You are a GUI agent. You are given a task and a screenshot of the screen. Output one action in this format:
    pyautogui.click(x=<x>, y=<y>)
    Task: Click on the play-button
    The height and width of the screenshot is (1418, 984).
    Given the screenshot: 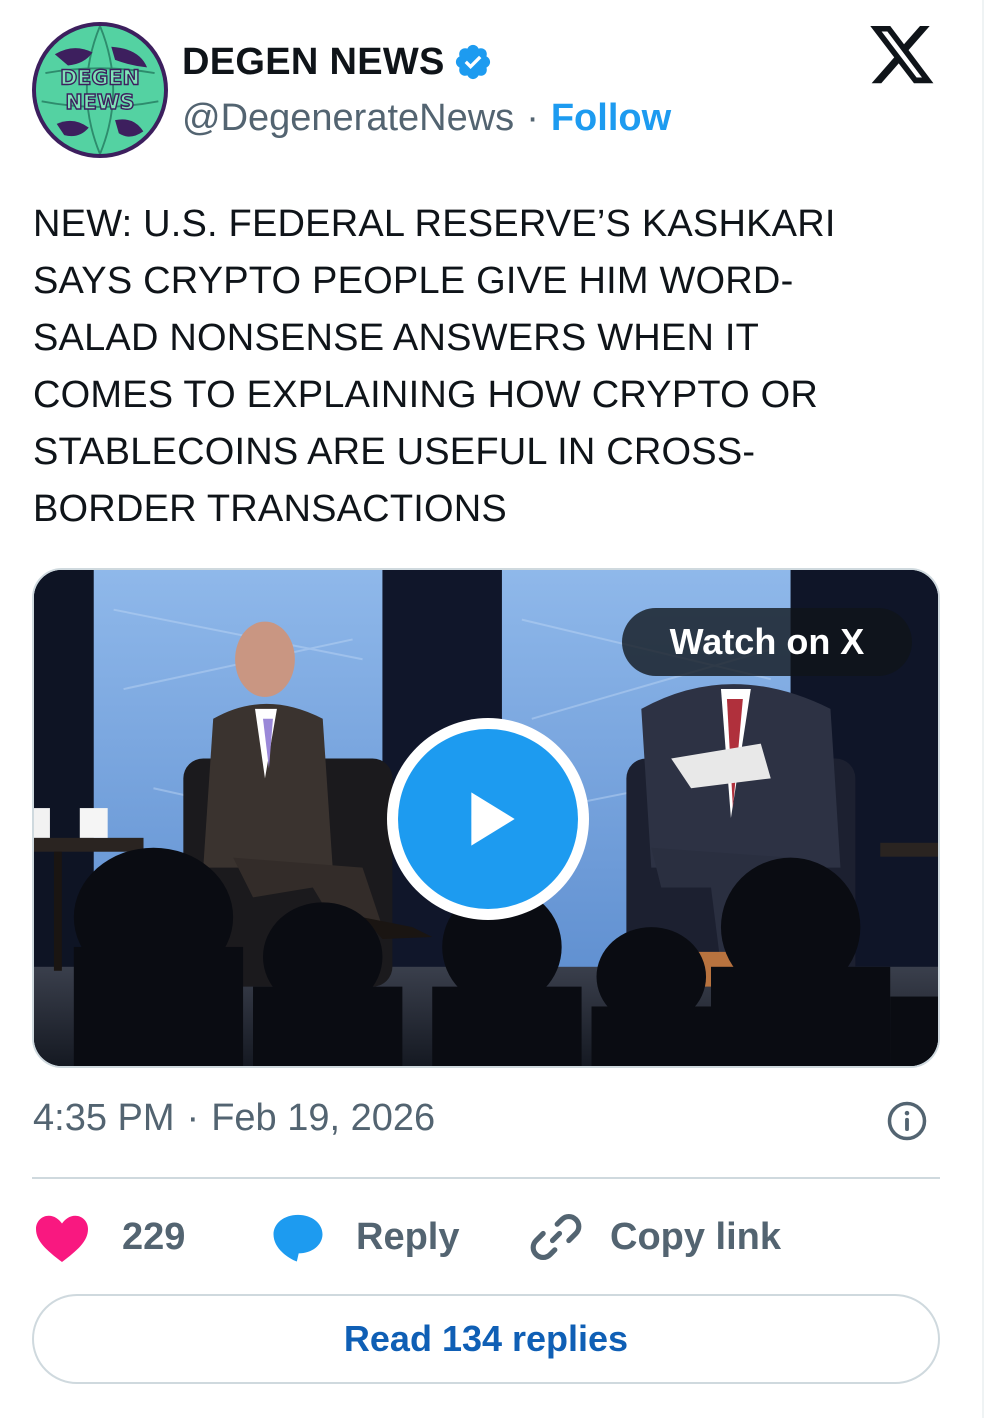 What is the action you would take?
    pyautogui.click(x=488, y=819)
    